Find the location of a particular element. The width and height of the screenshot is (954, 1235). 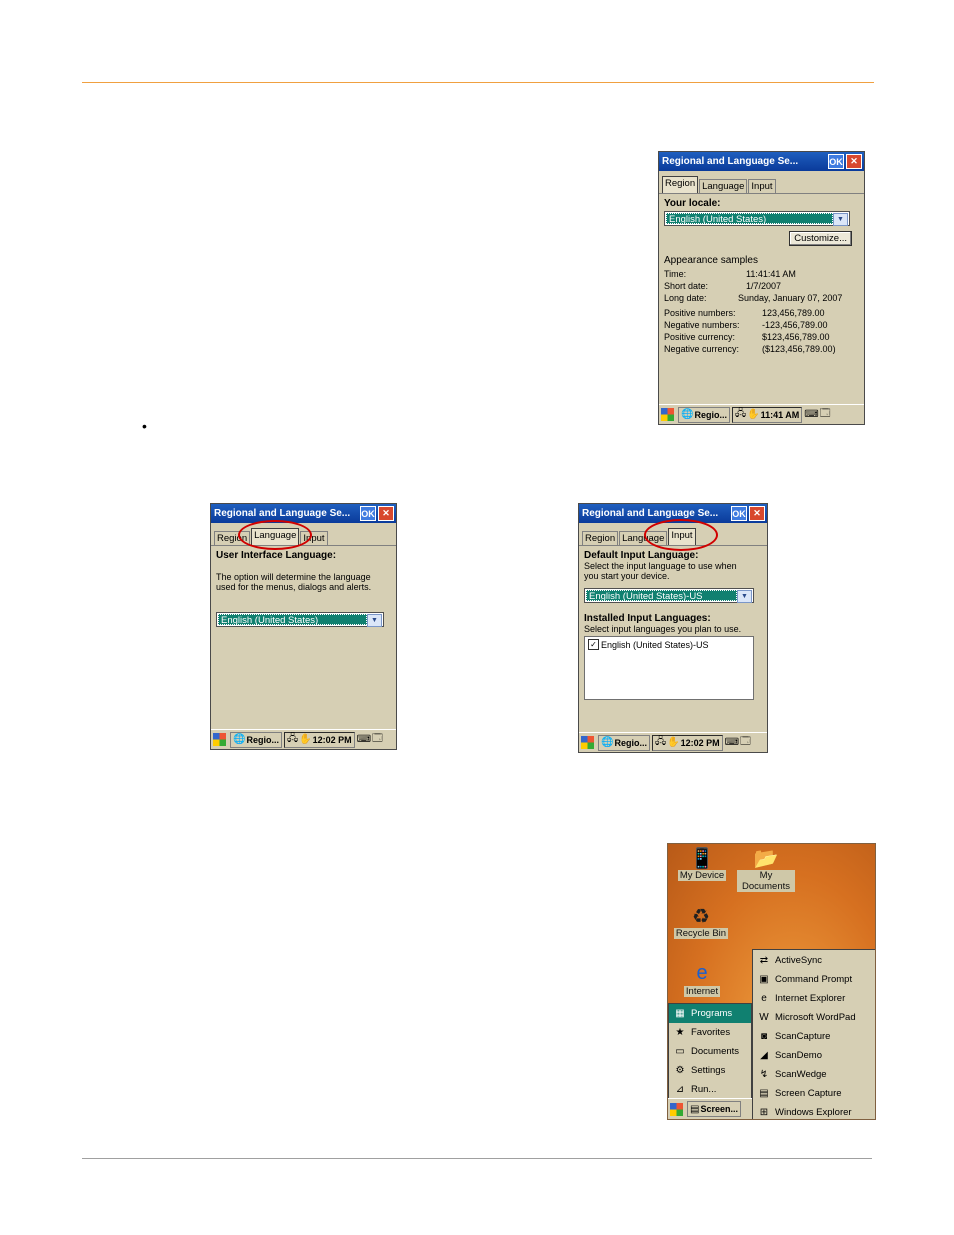

program-windows-explorer: ⊞ Windows Explorer is located at coordinates (814, 1111).